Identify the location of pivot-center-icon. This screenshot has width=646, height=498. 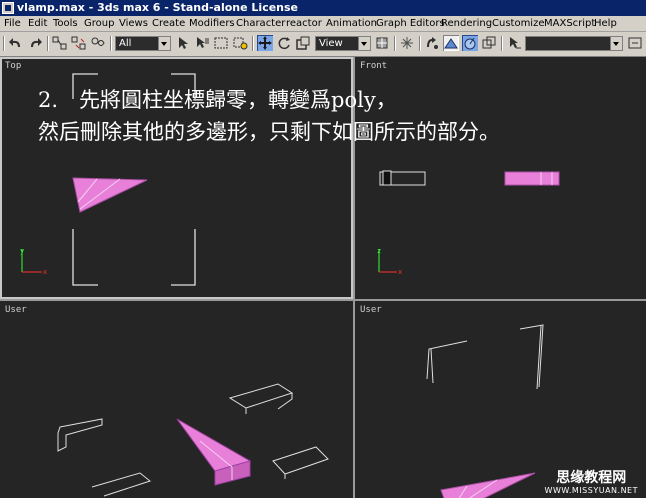
(382, 43).